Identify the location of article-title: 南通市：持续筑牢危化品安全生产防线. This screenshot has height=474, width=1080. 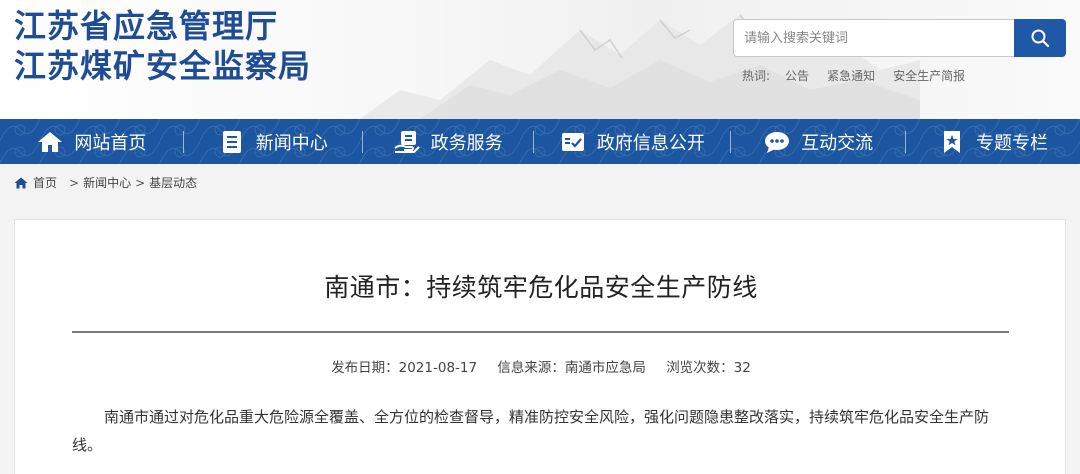
(541, 287).